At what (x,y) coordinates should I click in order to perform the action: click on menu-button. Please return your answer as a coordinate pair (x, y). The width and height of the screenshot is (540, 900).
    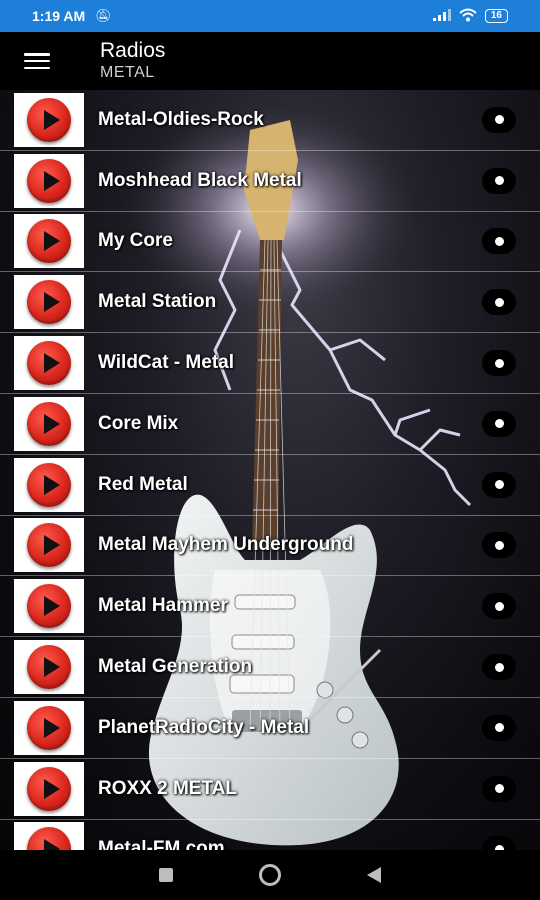
    Looking at the image, I should click on (37, 61).